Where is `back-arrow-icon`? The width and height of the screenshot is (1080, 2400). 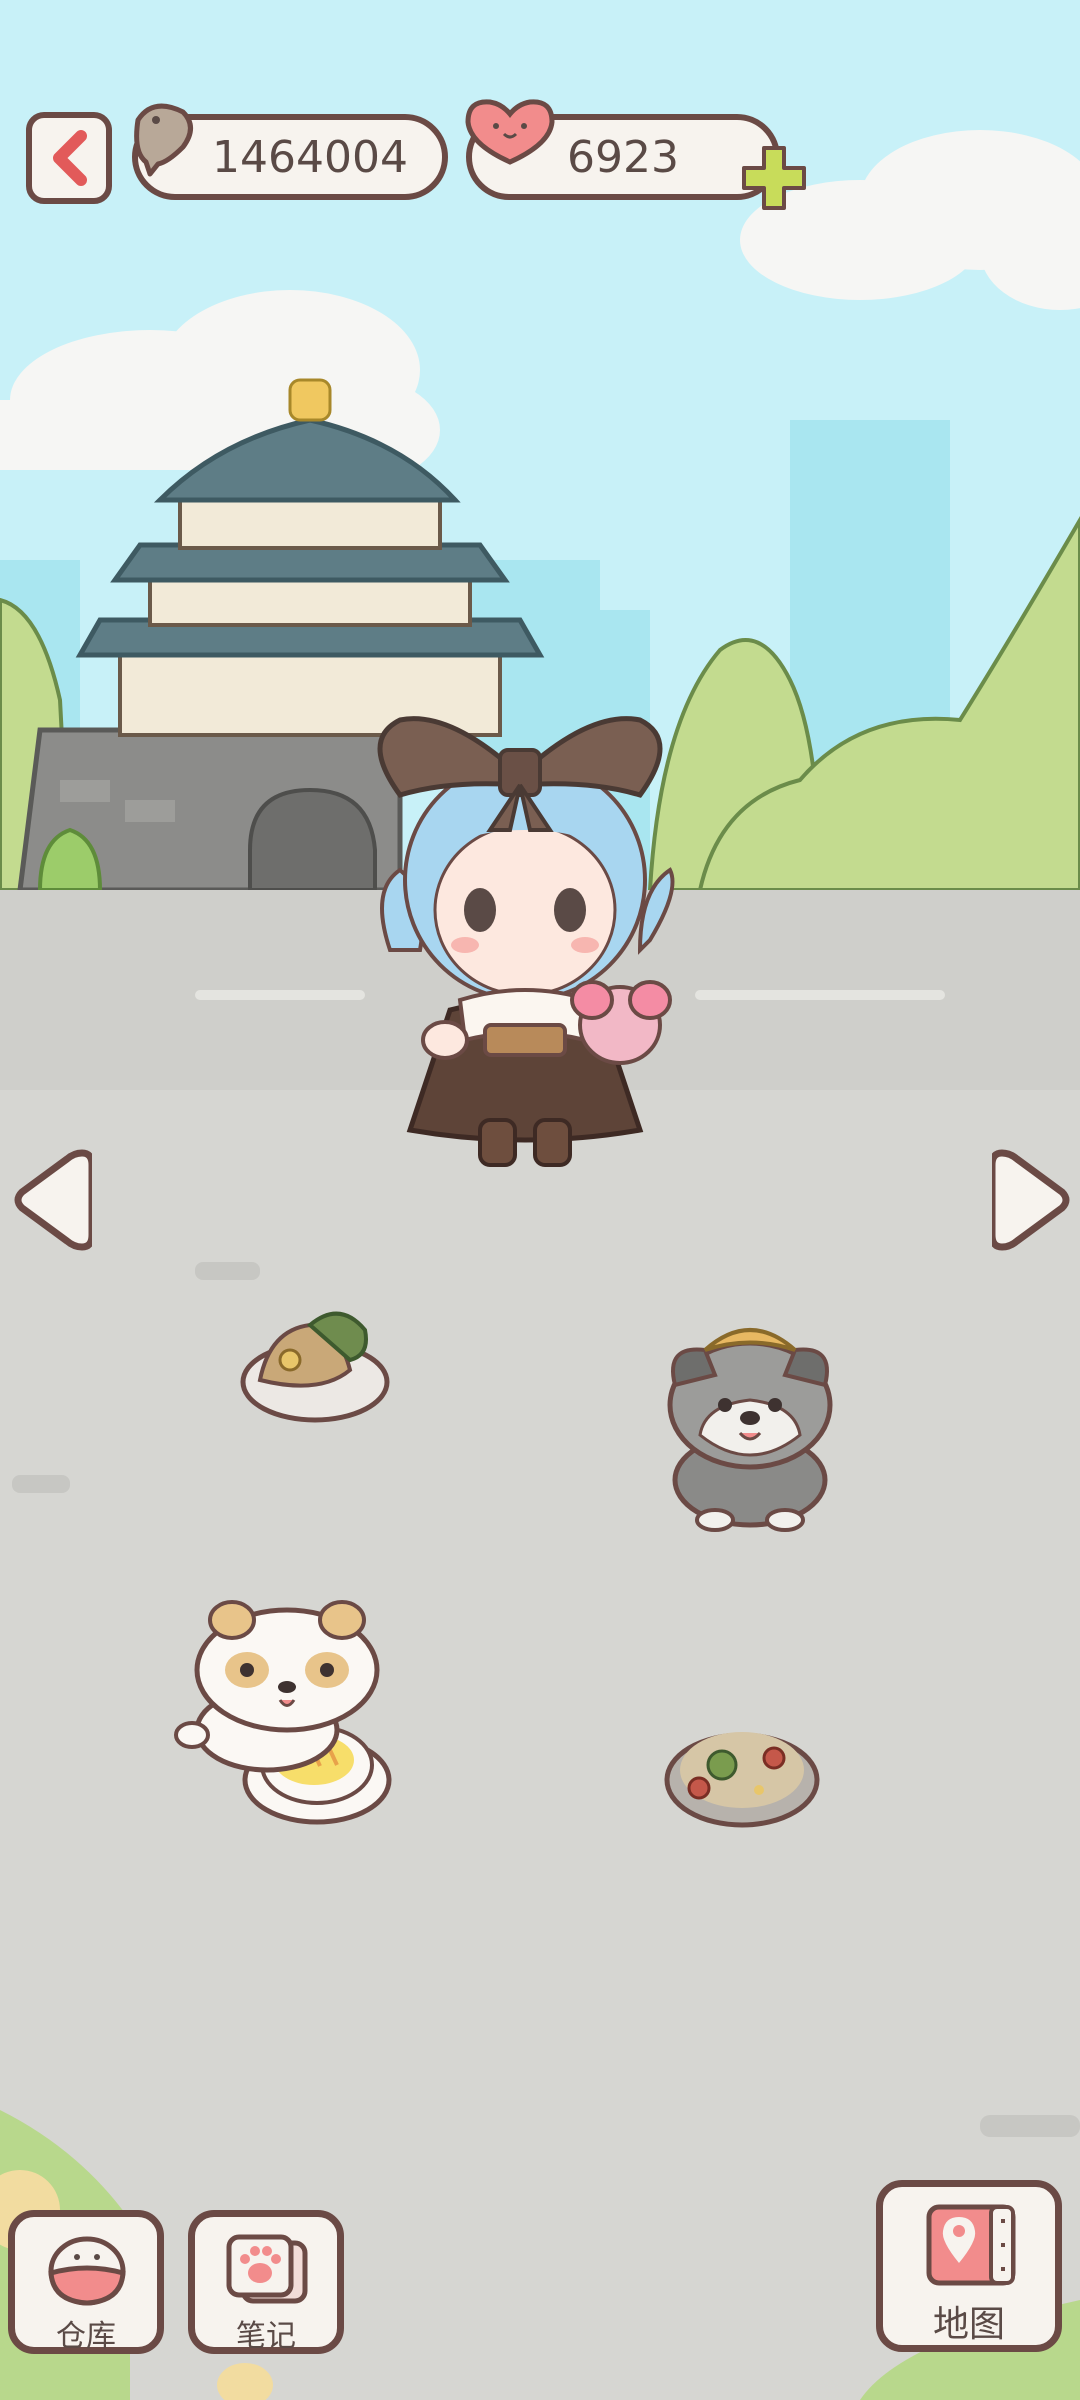 back-arrow-icon is located at coordinates (70, 158).